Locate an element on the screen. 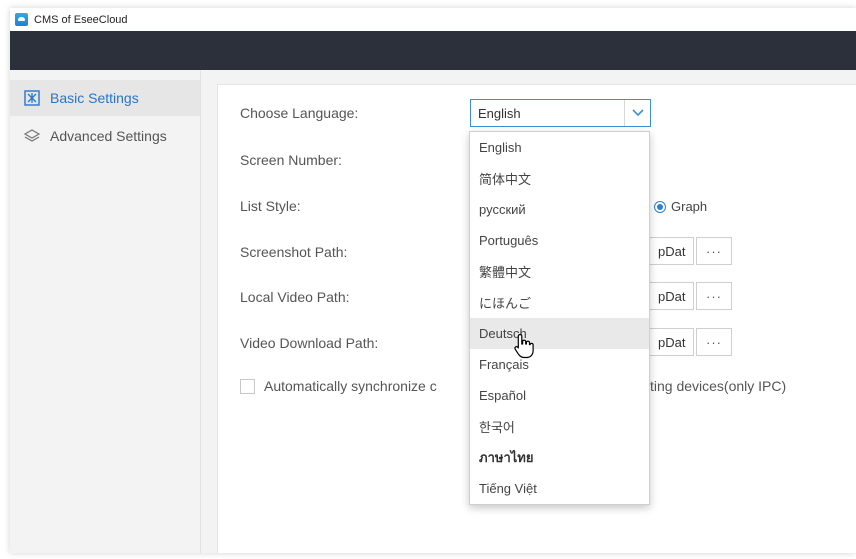  sidebar-item-label: Advanced Settings is located at coordinates (108, 136).